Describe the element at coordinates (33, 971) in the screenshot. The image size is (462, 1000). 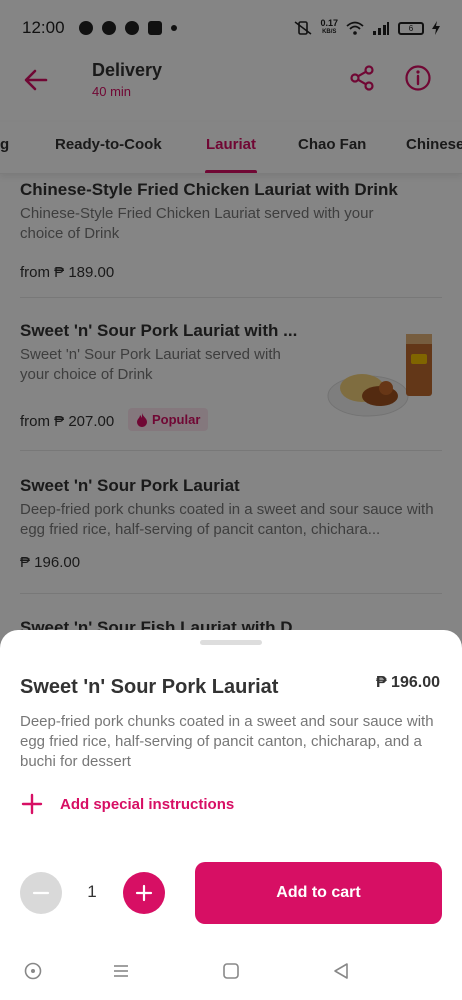
I see `home-circle-icon` at that location.